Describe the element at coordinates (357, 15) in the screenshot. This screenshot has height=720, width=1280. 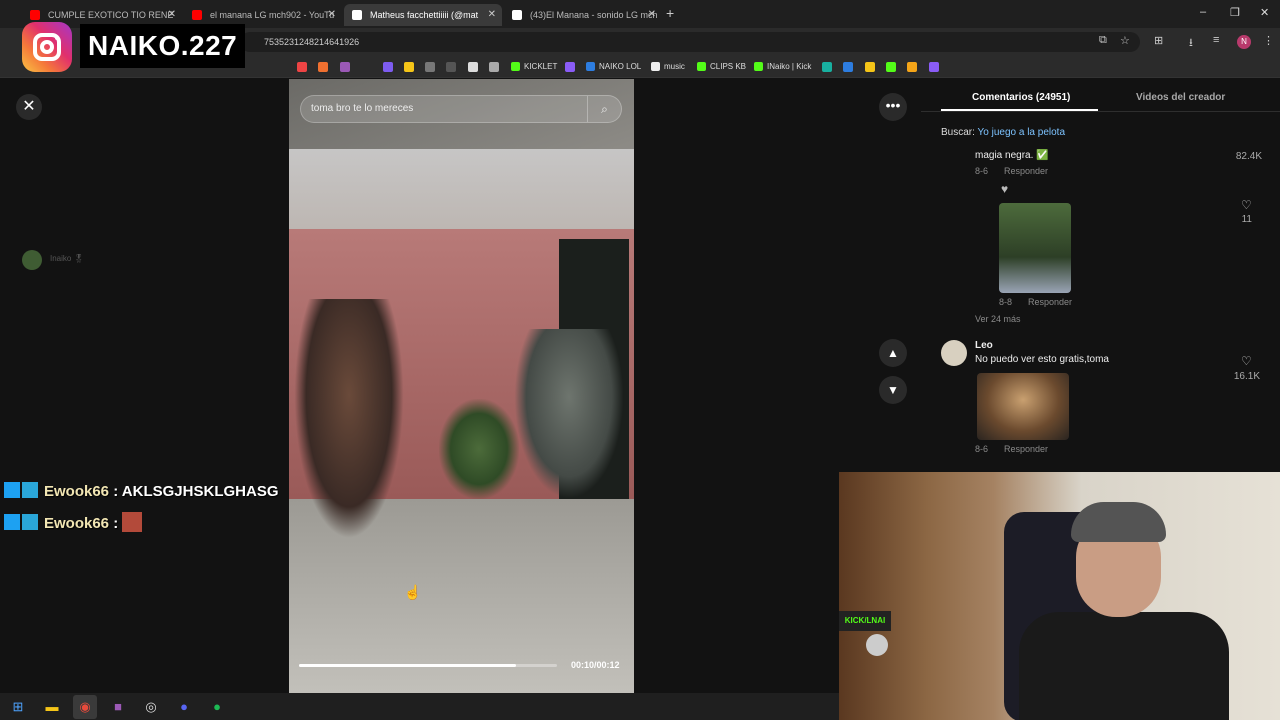
I see `tiktok-icon` at that location.